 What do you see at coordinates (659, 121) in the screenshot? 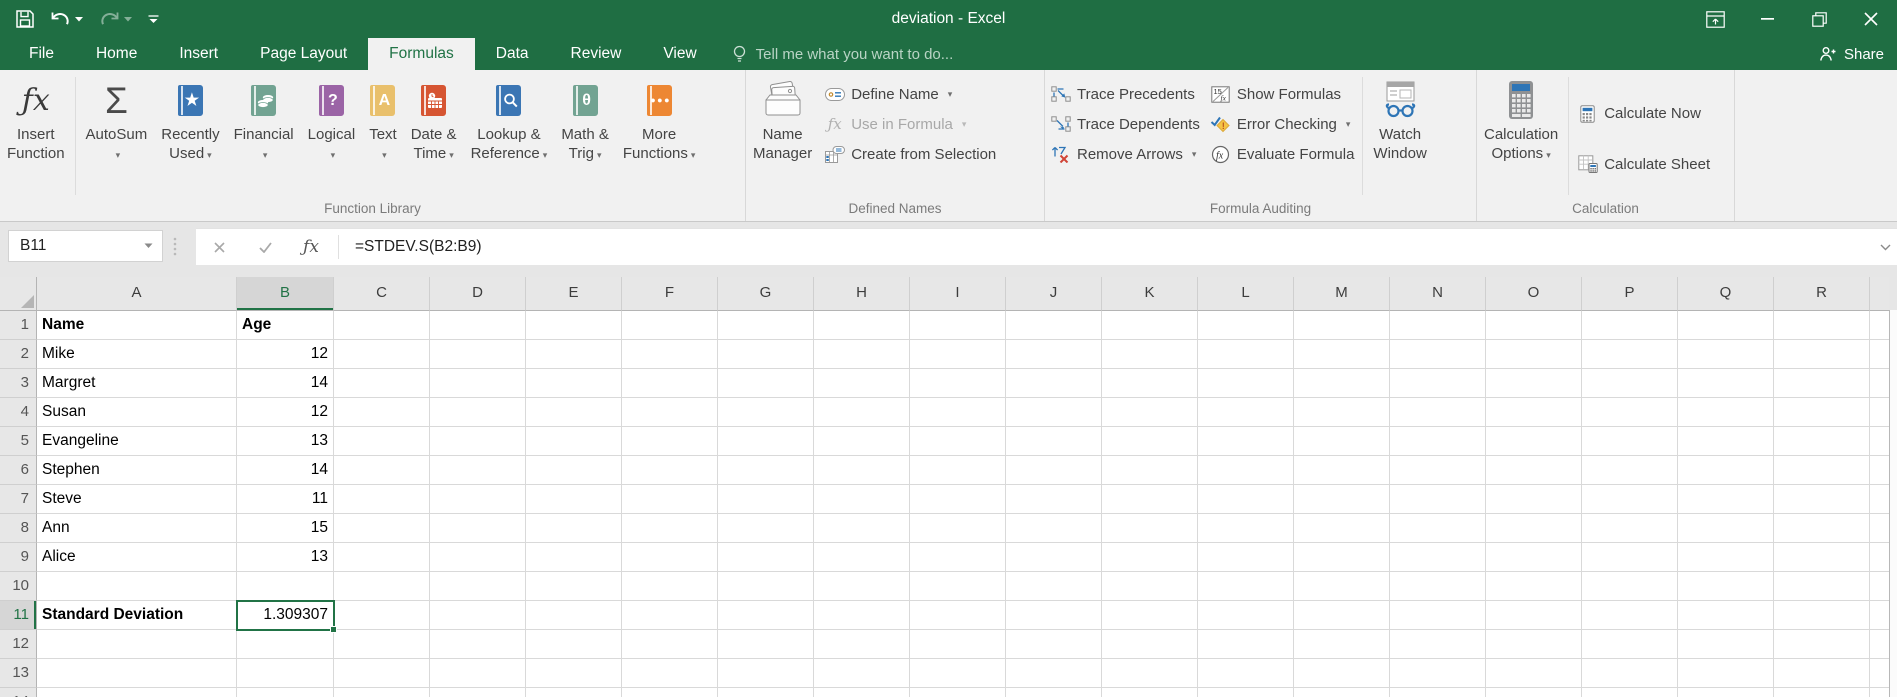
I see `more-functions-button: ●●● More Functions ▾` at bounding box center [659, 121].